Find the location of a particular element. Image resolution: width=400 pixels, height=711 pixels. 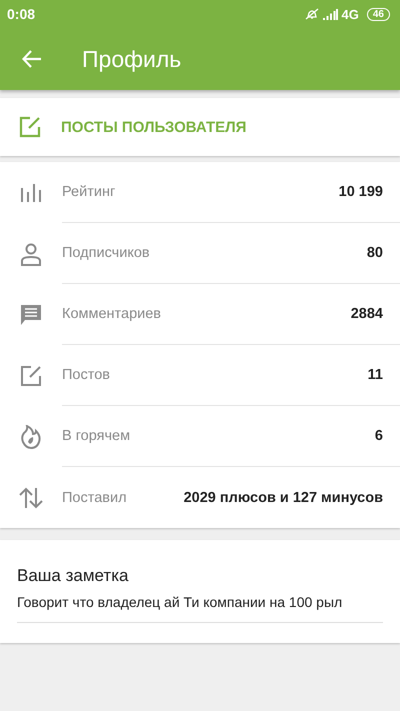

note-field: Говорит что владелец ай Ти компании на 100 рыл is located at coordinates (200, 608).